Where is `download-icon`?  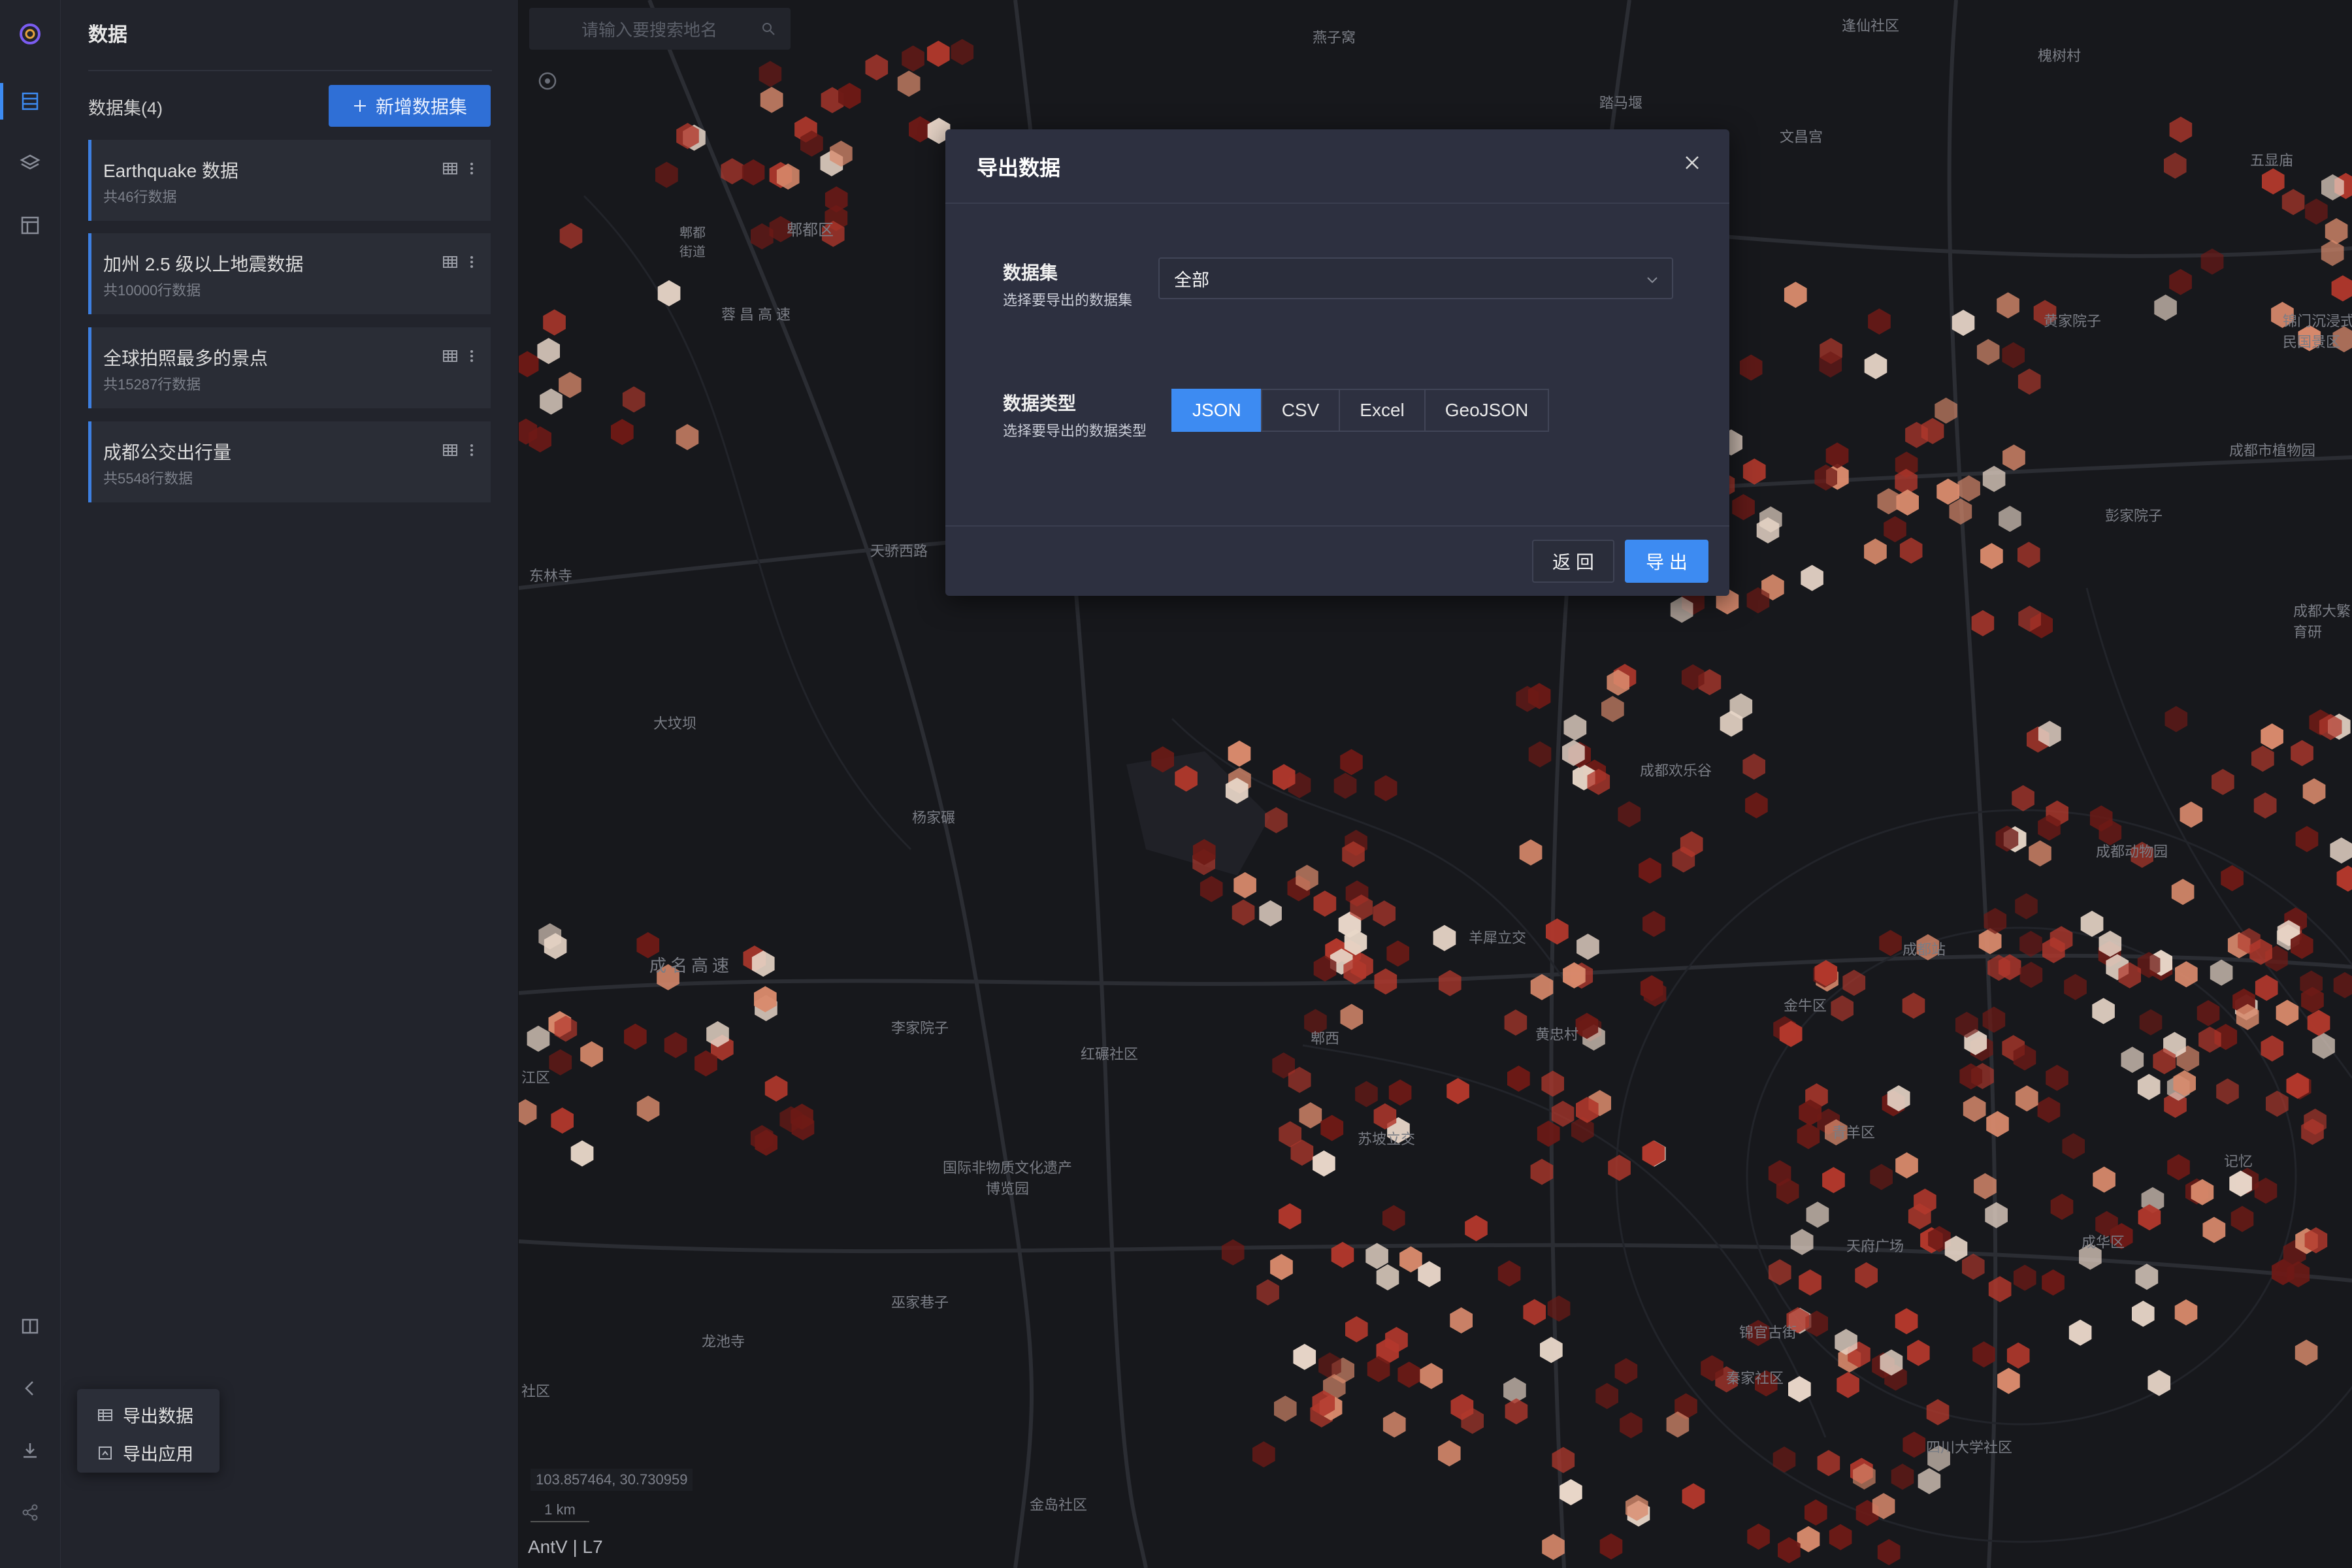 download-icon is located at coordinates (30, 1450).